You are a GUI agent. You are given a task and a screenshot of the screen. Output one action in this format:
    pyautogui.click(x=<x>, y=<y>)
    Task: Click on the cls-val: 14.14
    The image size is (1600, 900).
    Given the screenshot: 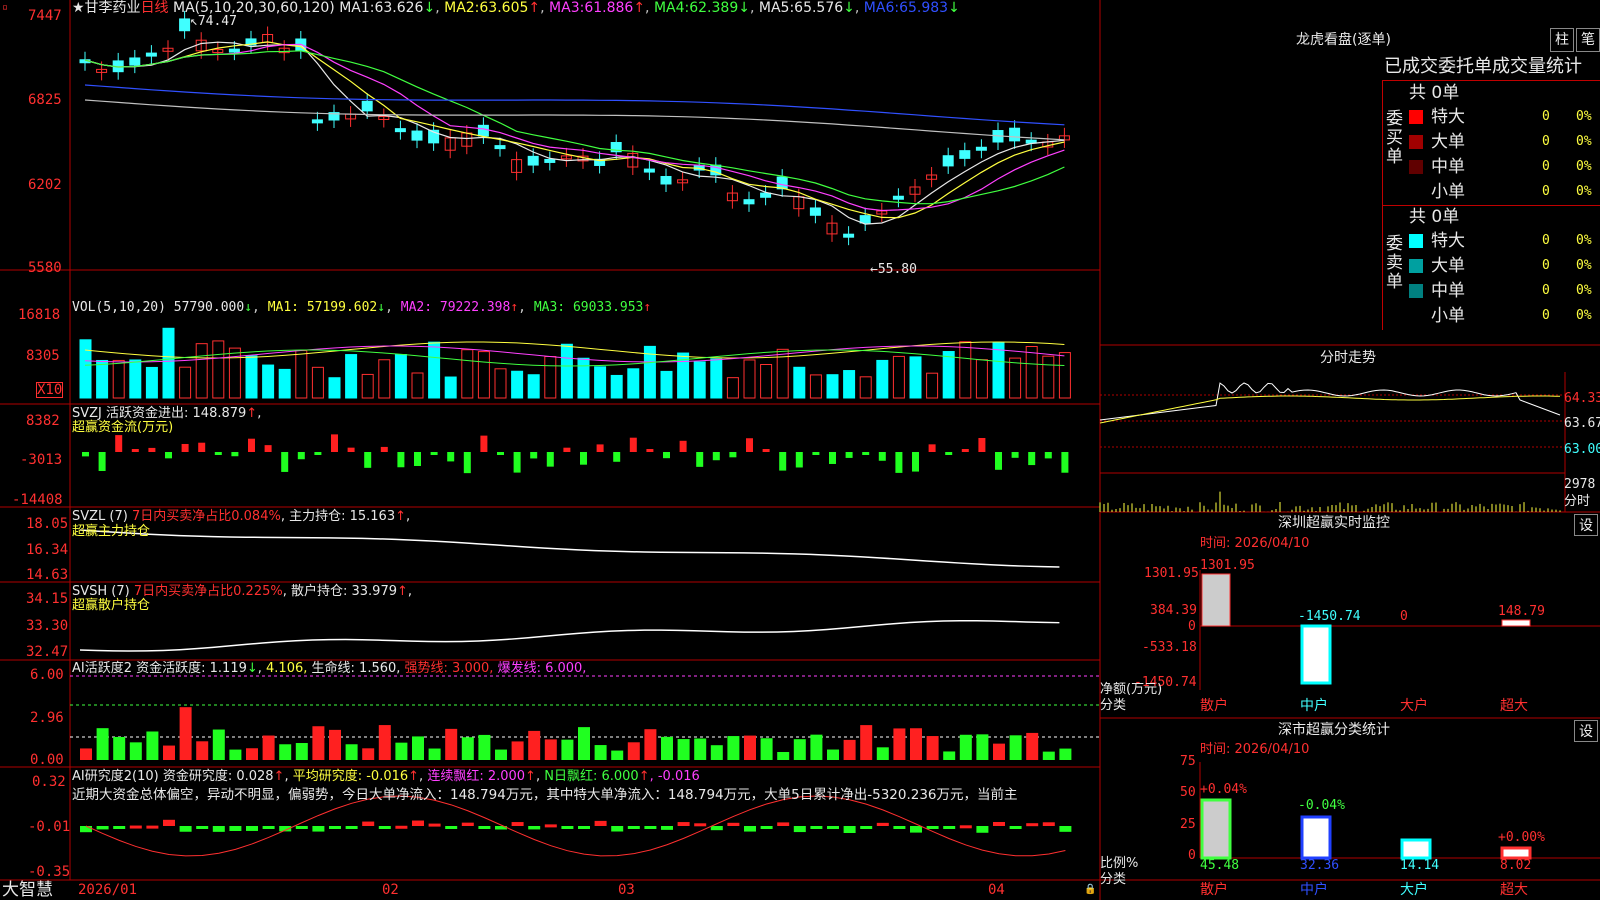 What is the action you would take?
    pyautogui.click(x=1420, y=865)
    